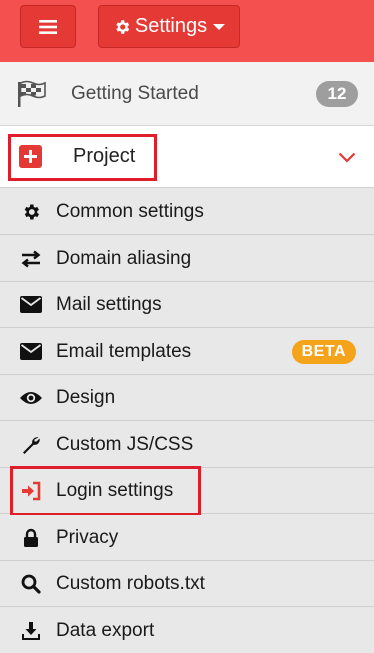  I want to click on sidebar-item-design: Design, so click(187, 398).